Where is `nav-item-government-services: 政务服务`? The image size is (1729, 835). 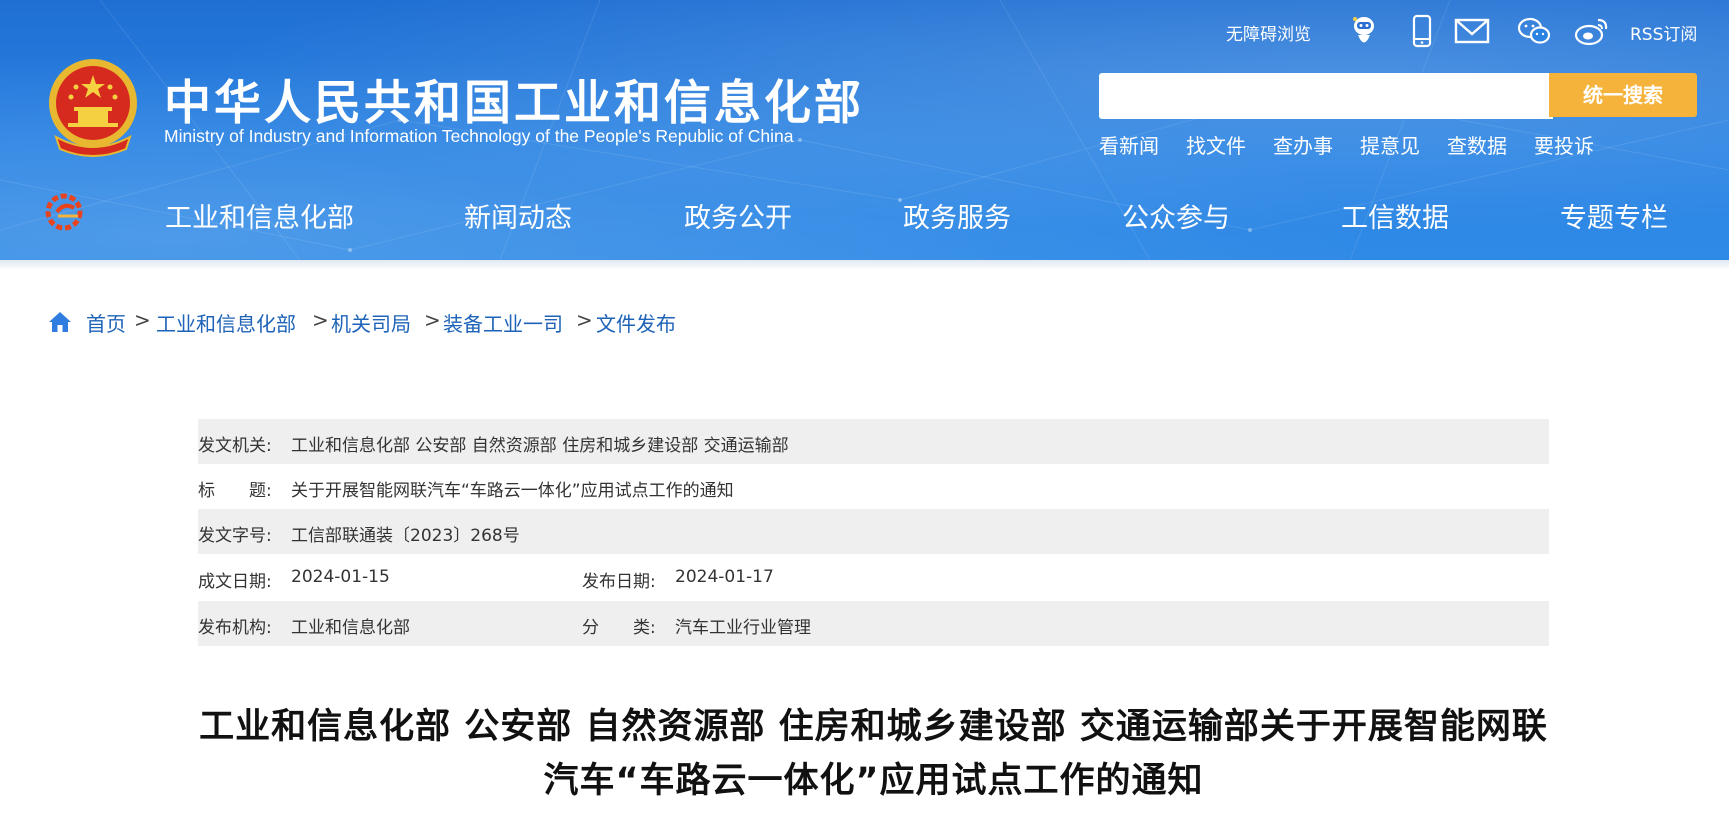 nav-item-government-services: 政务服务 is located at coordinates (957, 215).